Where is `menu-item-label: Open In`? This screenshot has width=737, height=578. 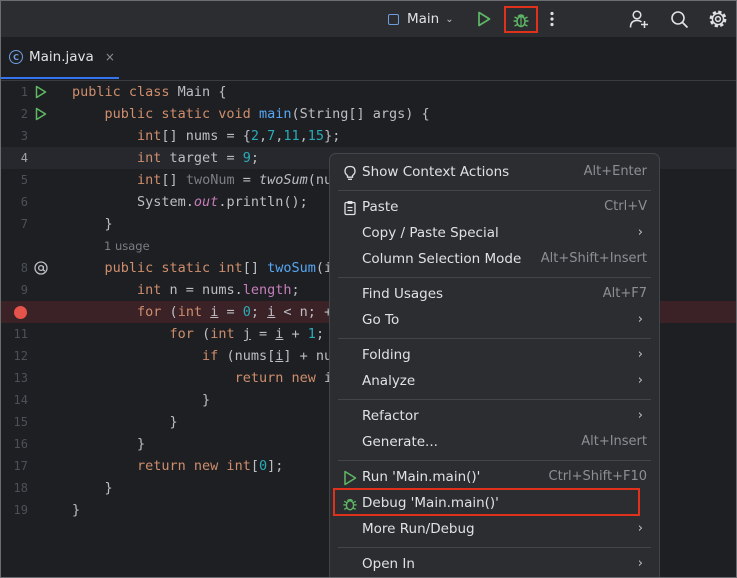
menu-item-label: Open In is located at coordinates (388, 564).